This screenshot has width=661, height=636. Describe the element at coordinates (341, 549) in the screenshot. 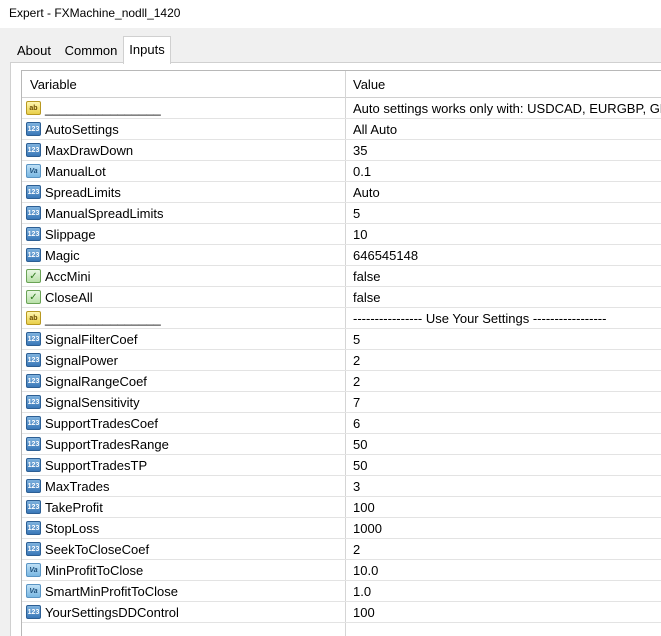

I see `table-row: 123 SeekToCloseCoef 2` at that location.